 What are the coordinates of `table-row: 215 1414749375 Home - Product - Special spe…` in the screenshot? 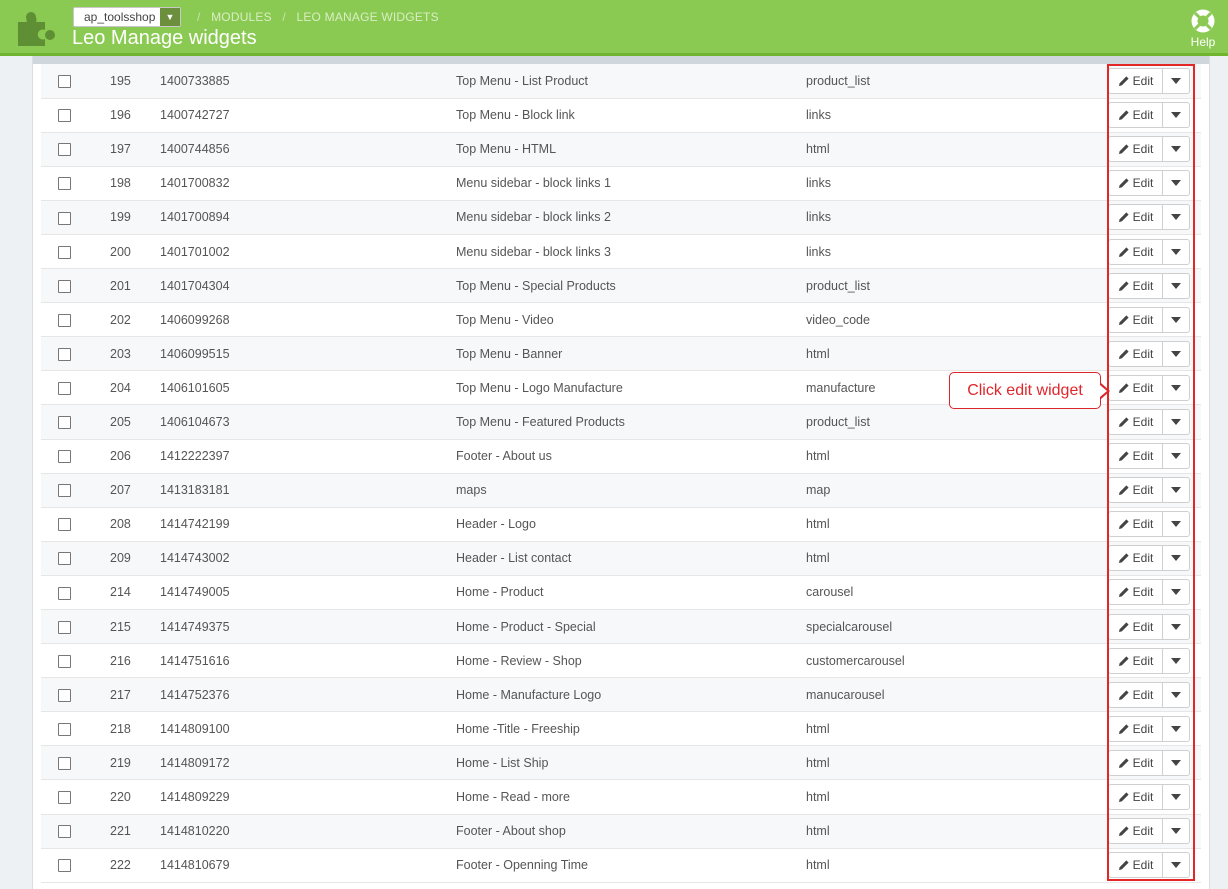 It's located at (621, 627).